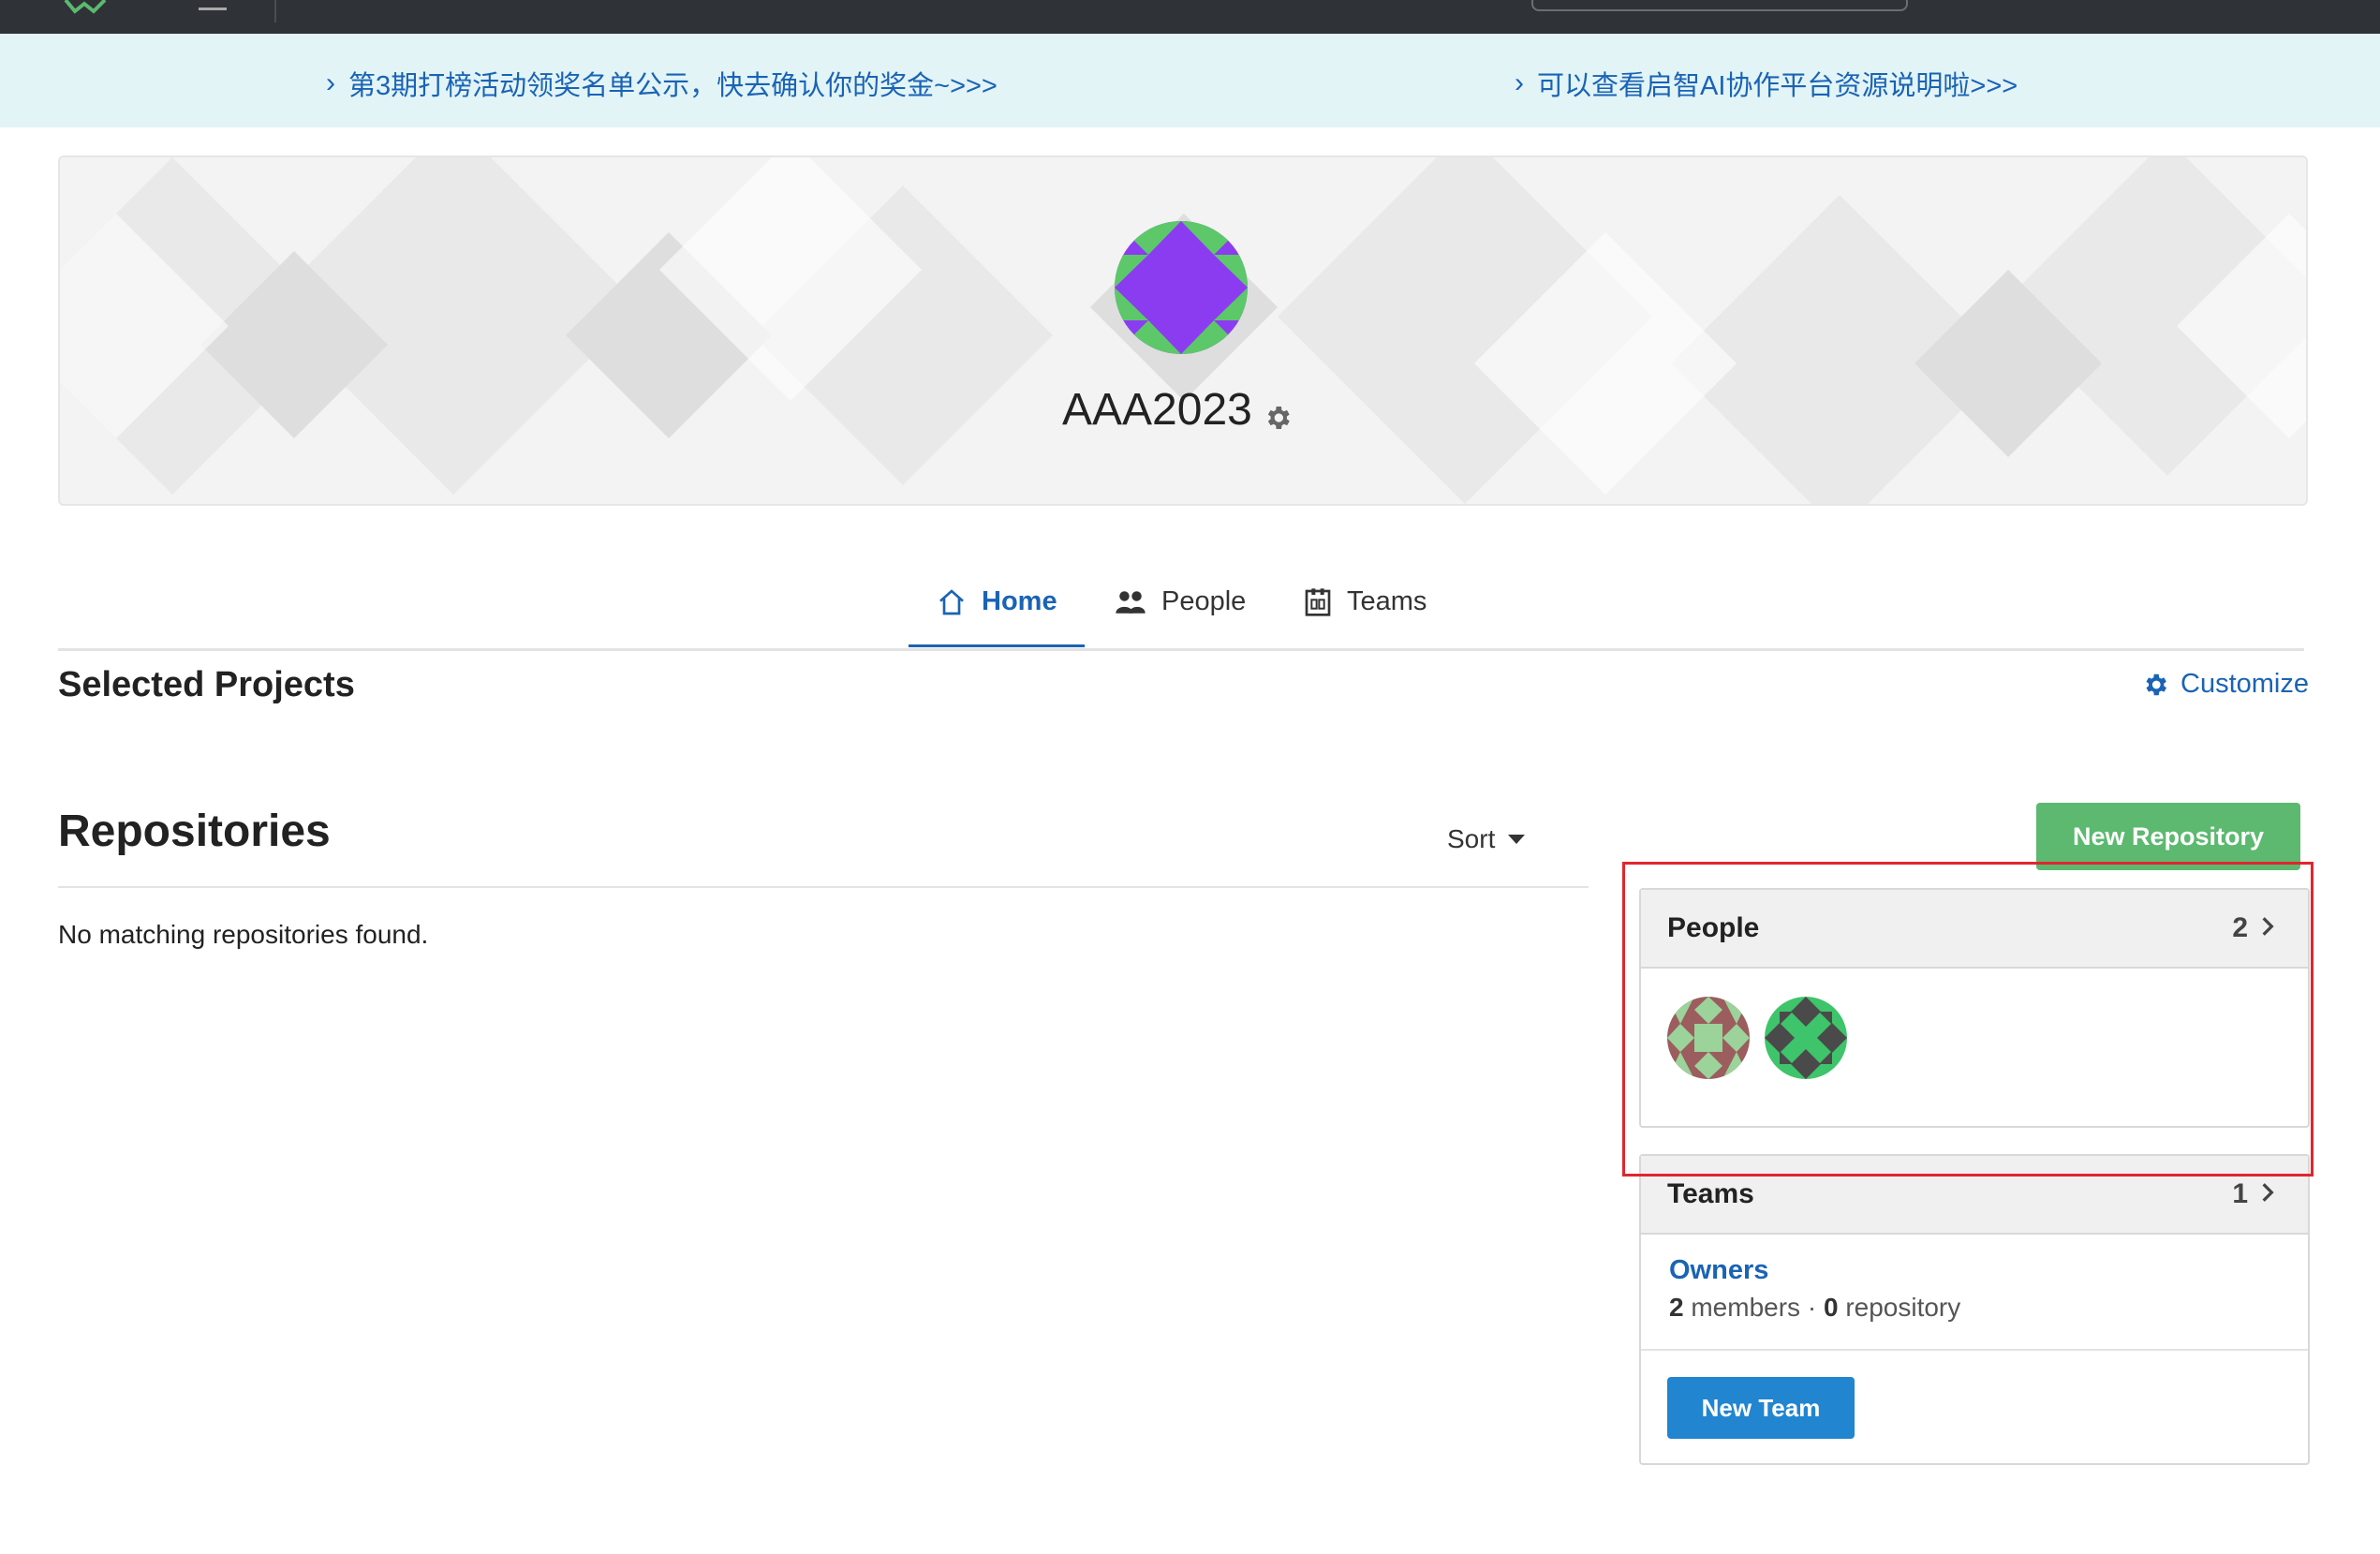 The image size is (2380, 1554). Describe the element at coordinates (2168, 836) in the screenshot. I see `new-repository-button: New Repository` at that location.